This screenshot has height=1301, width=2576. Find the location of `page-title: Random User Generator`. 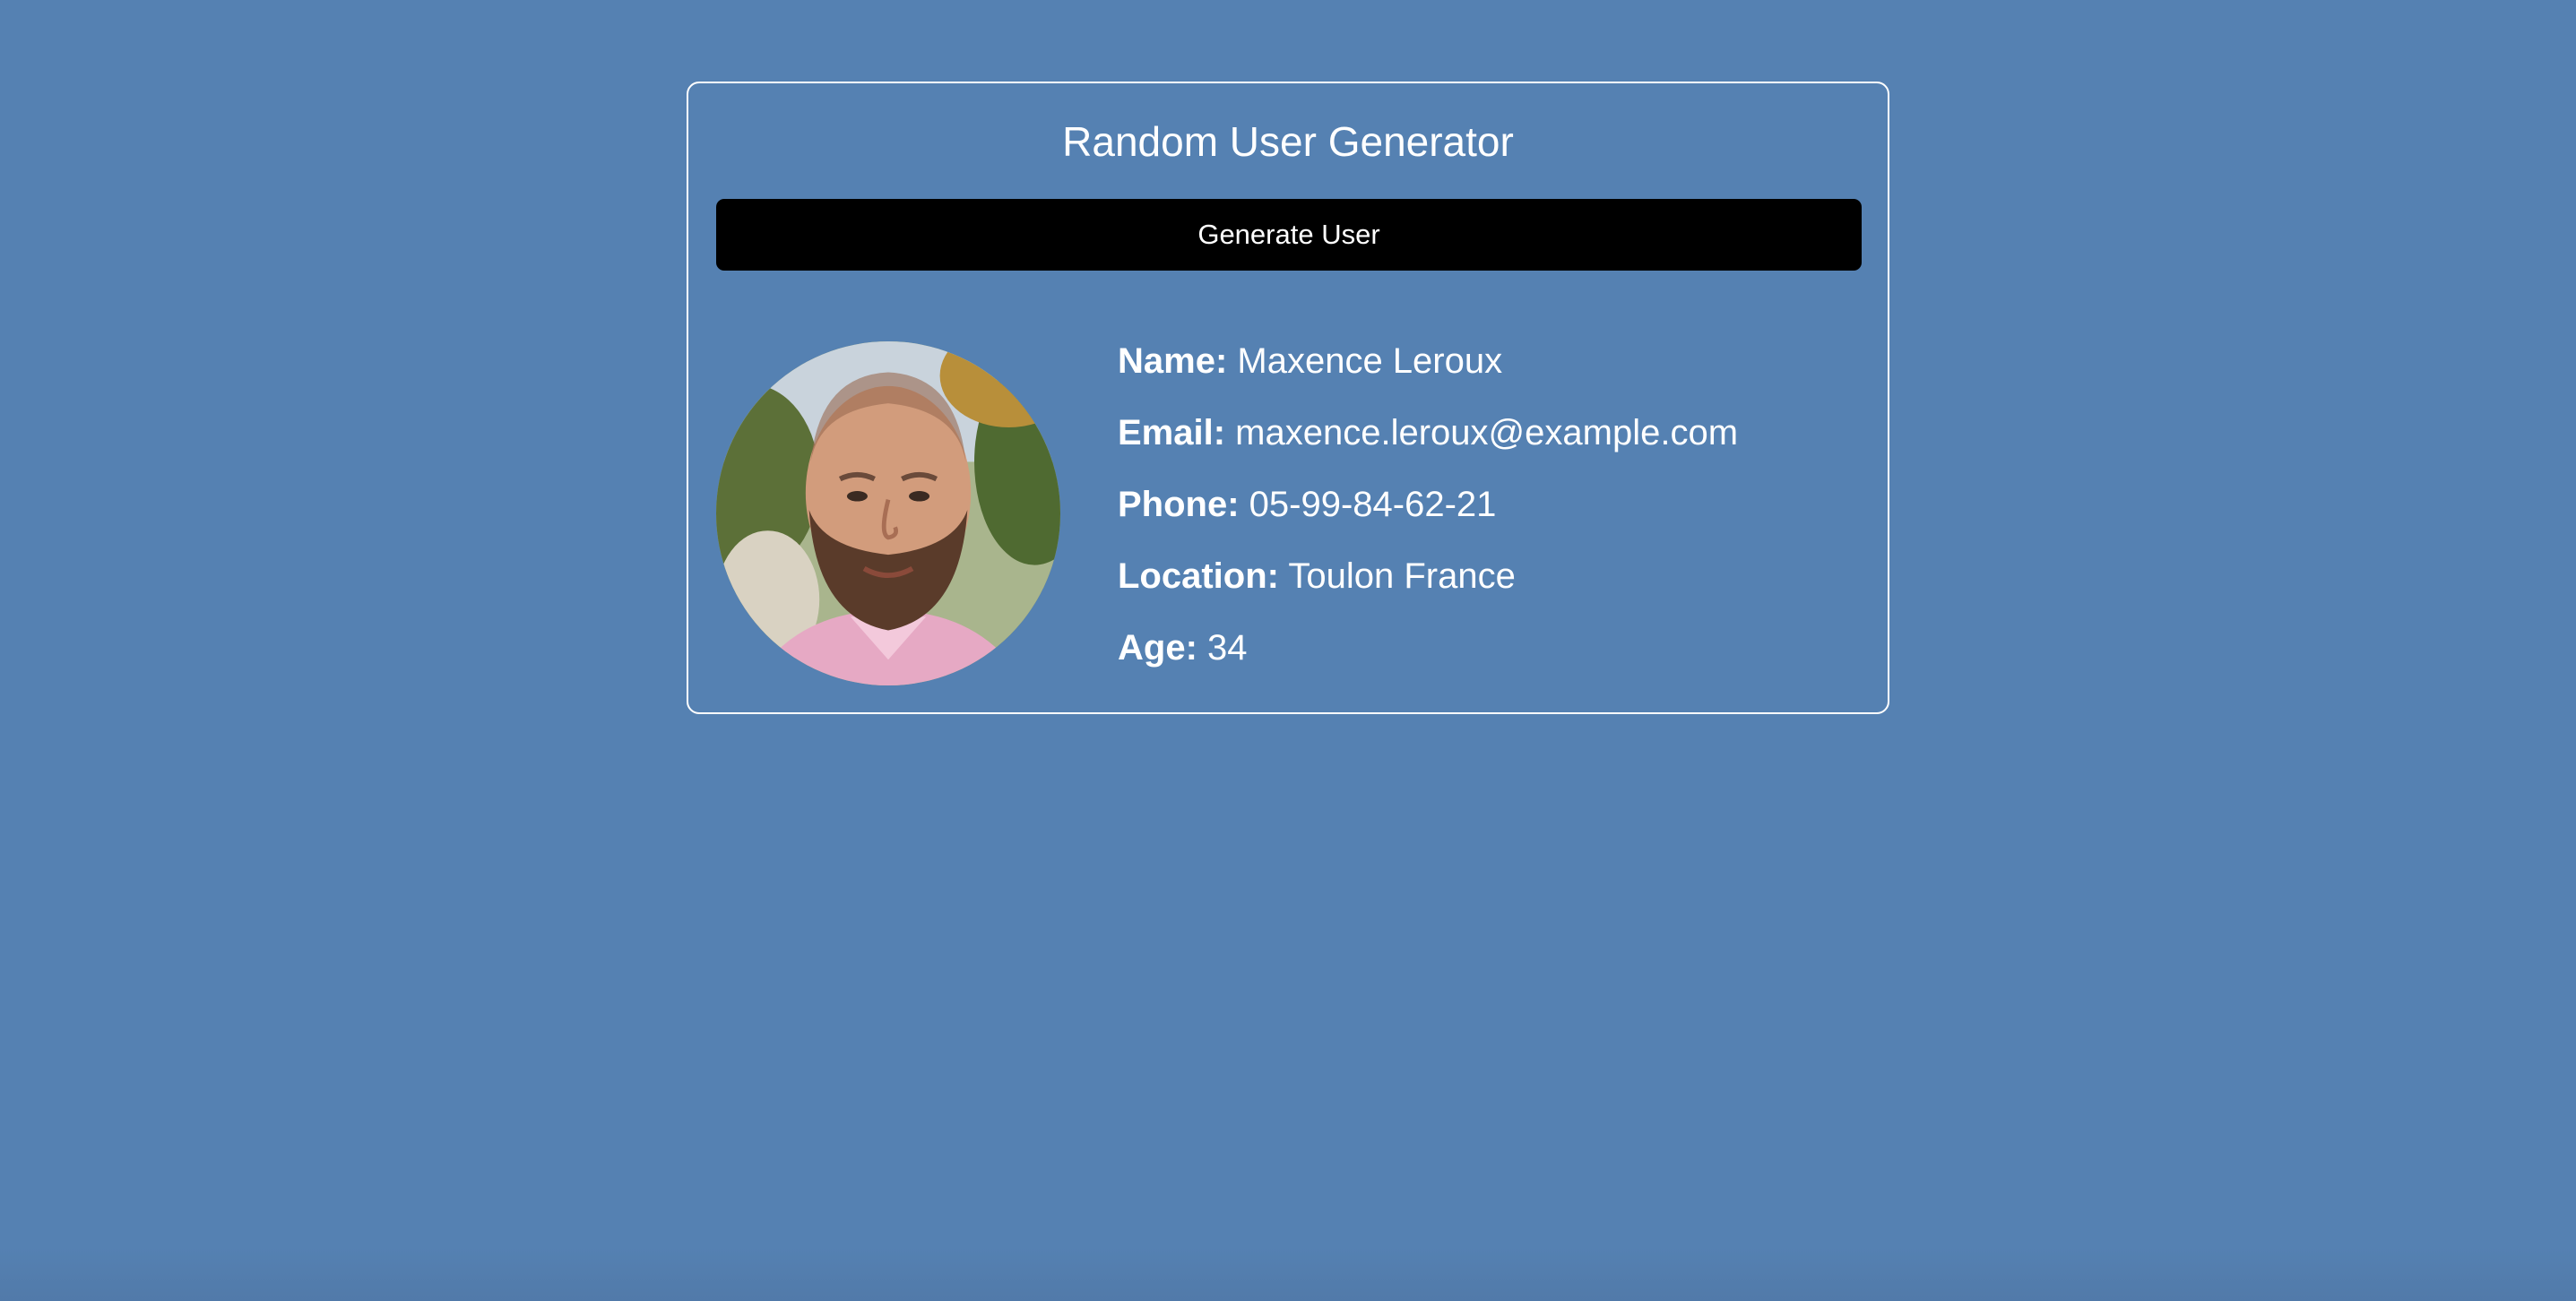

page-title: Random User Generator is located at coordinates (1288, 141).